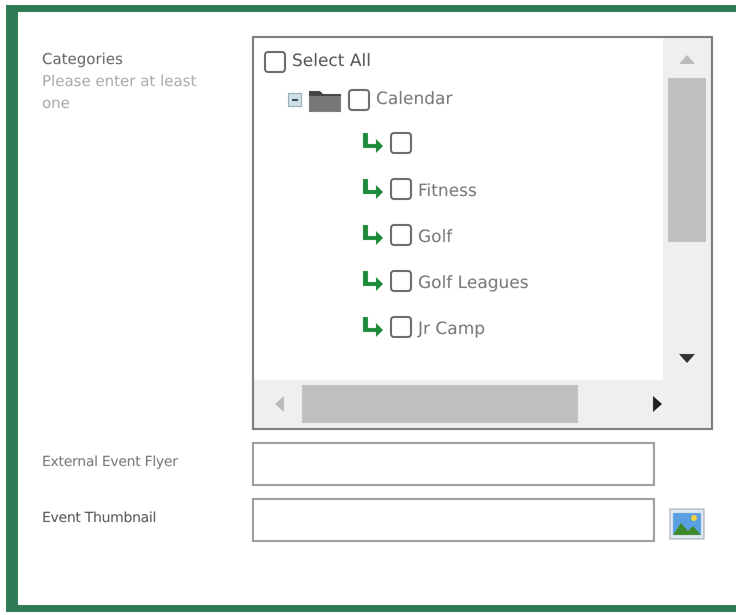 The width and height of the screenshot is (736, 615). What do you see at coordinates (331, 62) in the screenshot?
I see `tree-item-label: Select All` at bounding box center [331, 62].